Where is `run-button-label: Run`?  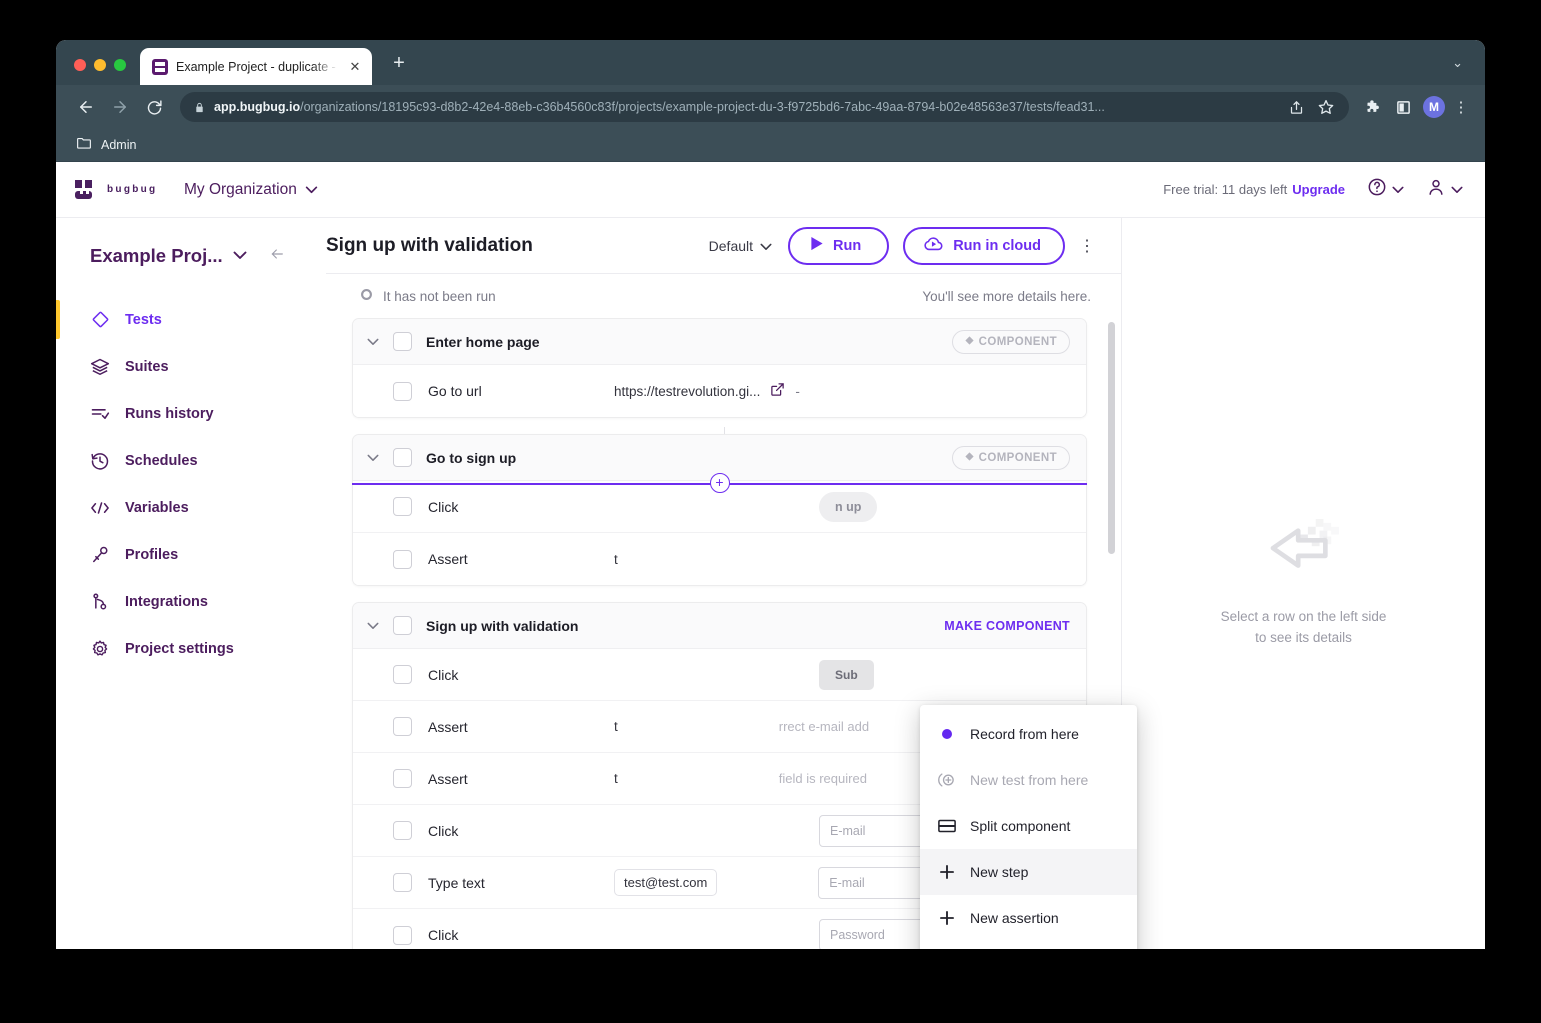
run-button-label: Run is located at coordinates (847, 245).